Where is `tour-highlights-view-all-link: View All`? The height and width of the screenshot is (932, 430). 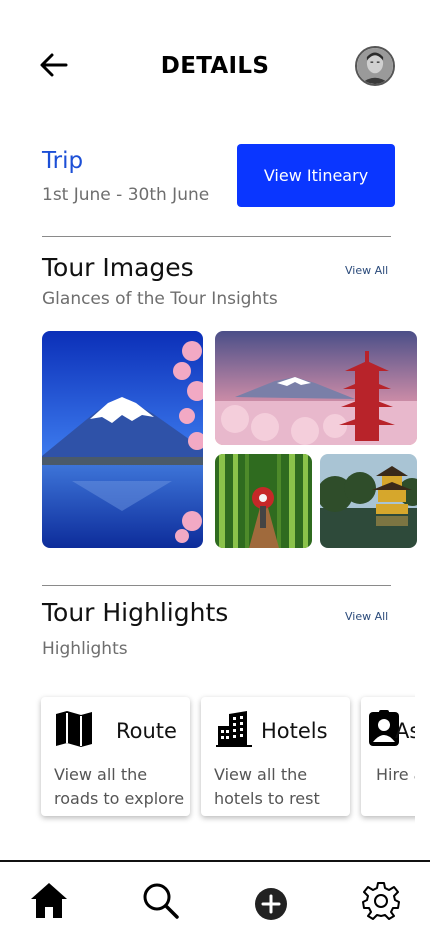
tour-highlights-view-all-link: View All is located at coordinates (366, 616).